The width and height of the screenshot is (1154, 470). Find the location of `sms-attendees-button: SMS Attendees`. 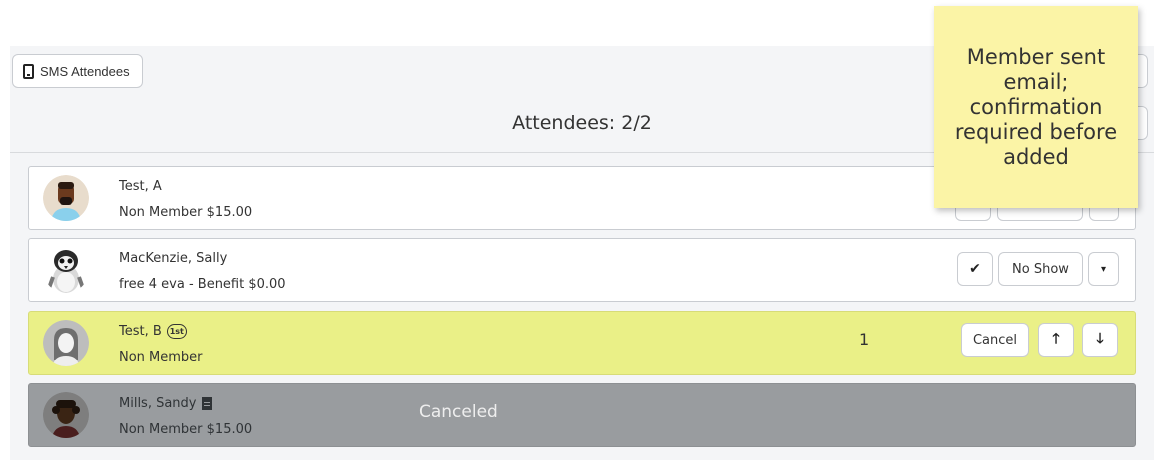

sms-attendees-button: SMS Attendees is located at coordinates (77, 71).